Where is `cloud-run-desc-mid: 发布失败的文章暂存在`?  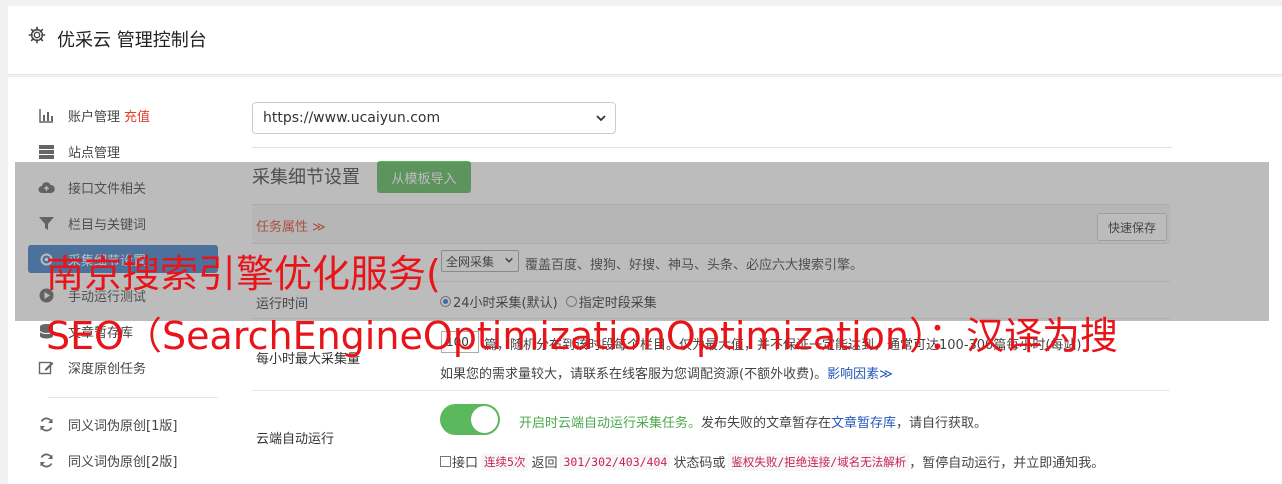
cloud-run-desc-mid: 发布失败的文章暂存在 is located at coordinates (766, 423).